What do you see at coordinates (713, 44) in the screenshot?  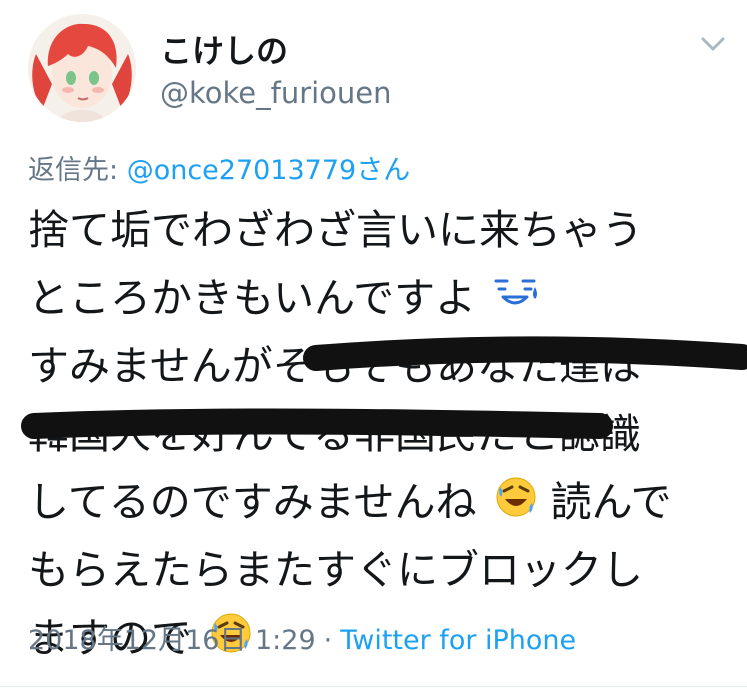 I see `chevron-down-icon` at bounding box center [713, 44].